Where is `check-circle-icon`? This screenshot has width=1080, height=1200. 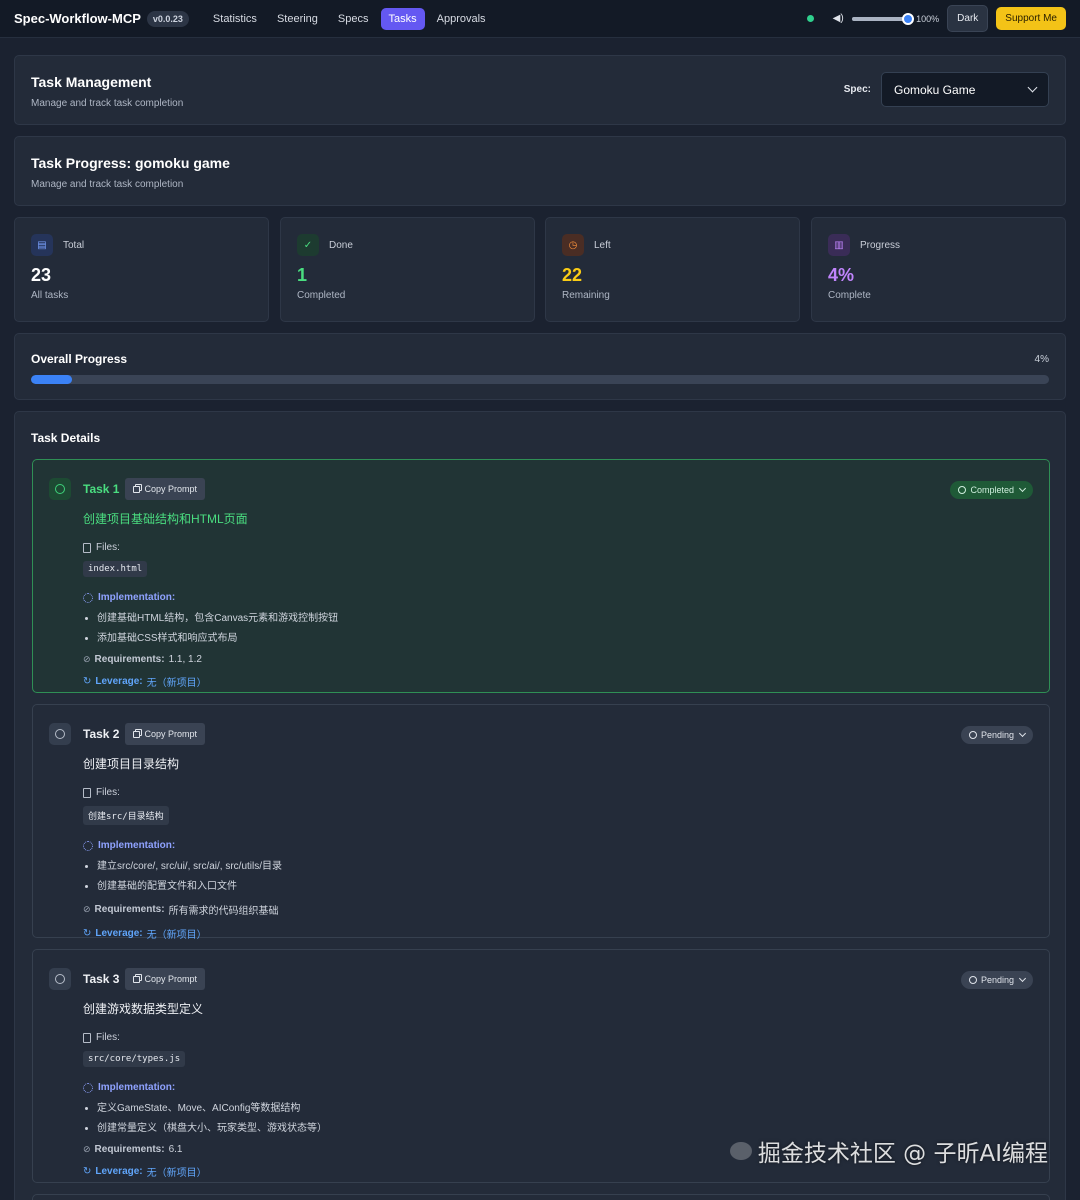 check-circle-icon is located at coordinates (962, 490).